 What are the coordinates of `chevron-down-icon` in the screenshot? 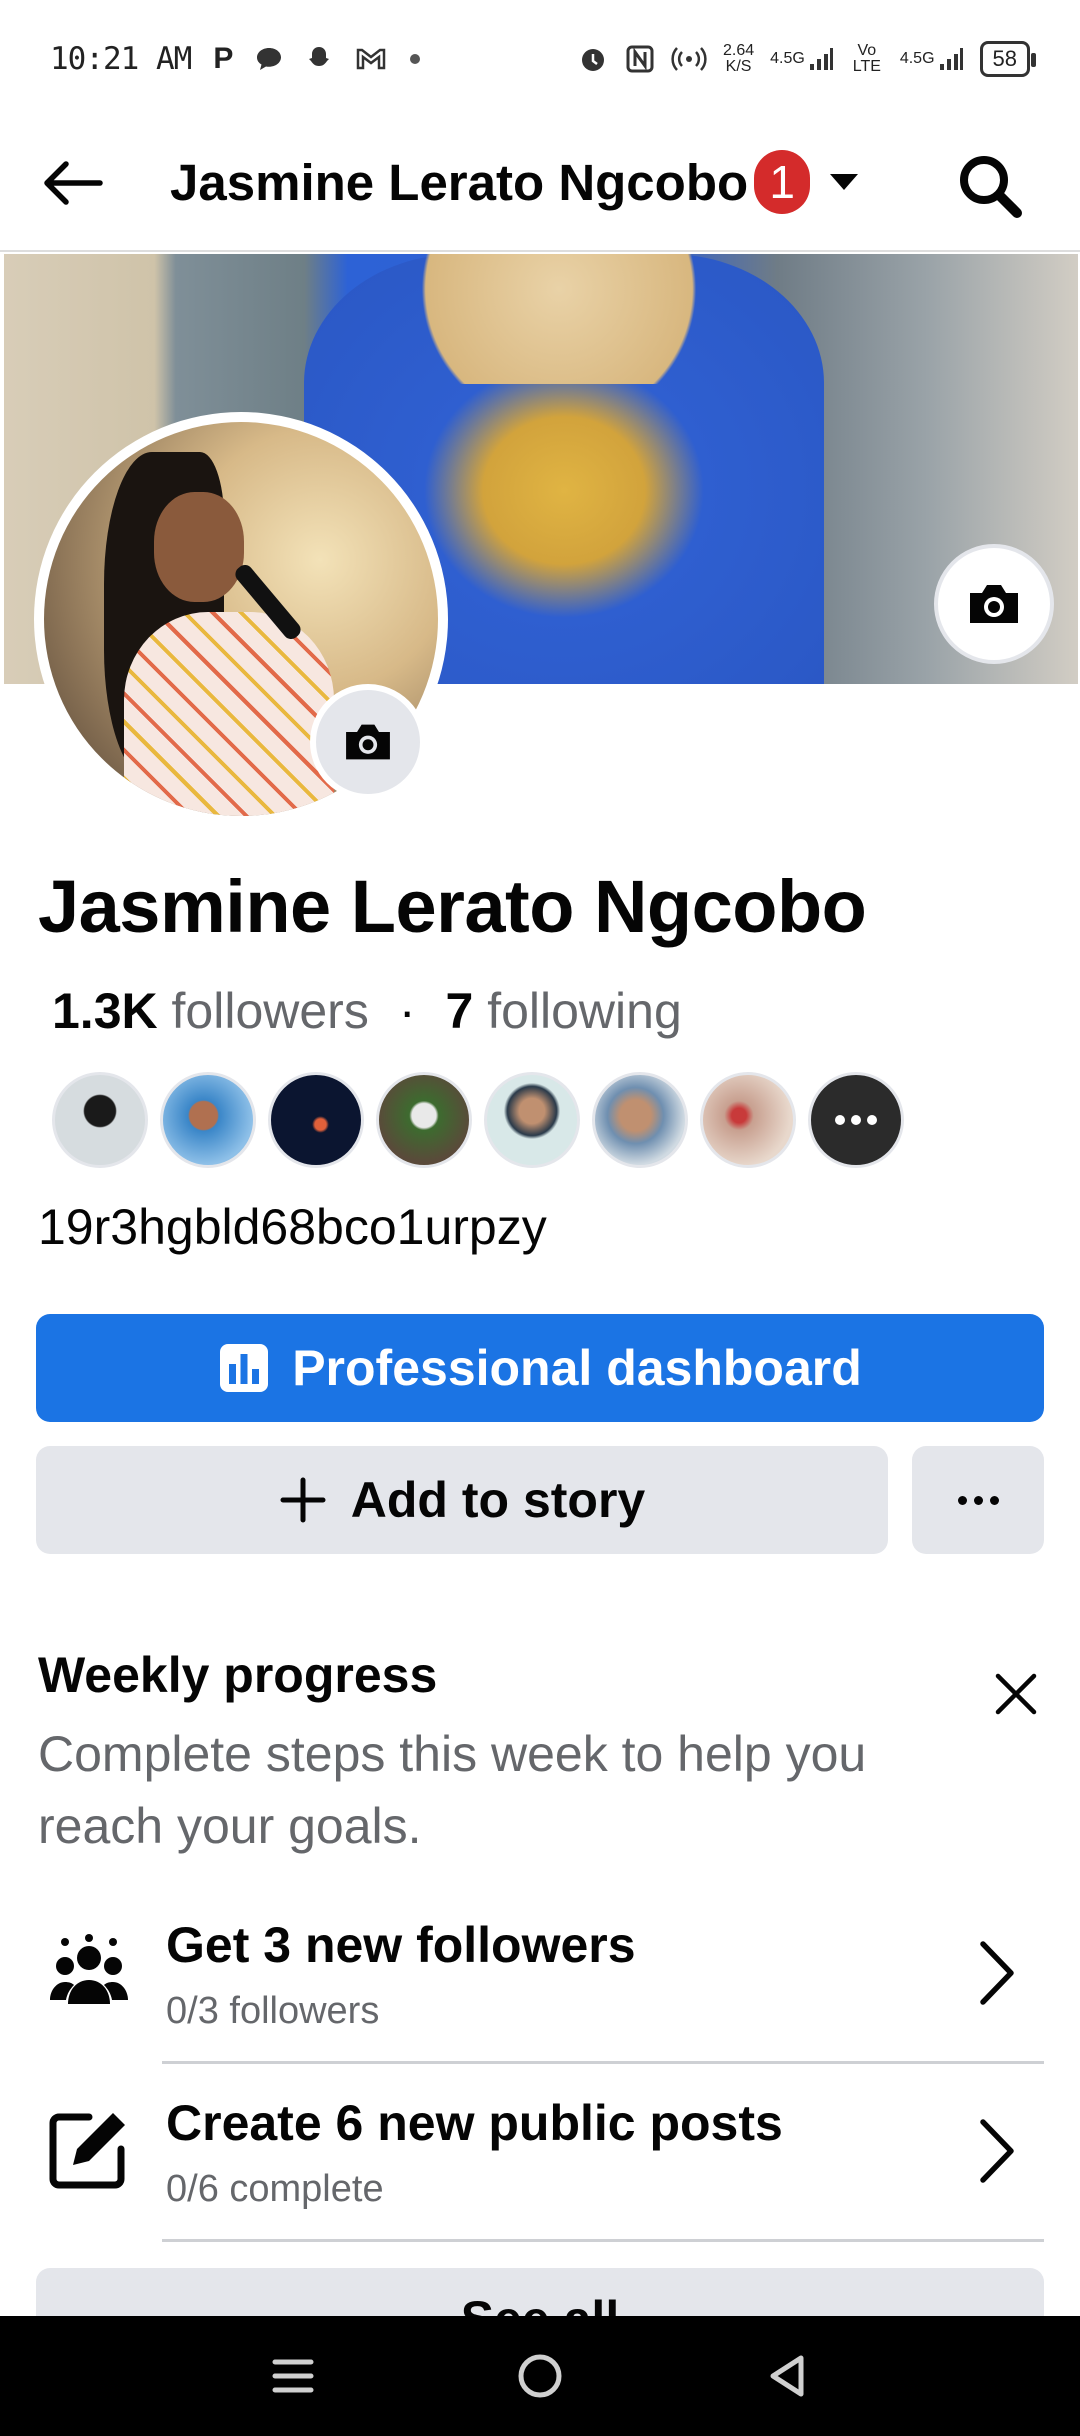 It's located at (844, 182).